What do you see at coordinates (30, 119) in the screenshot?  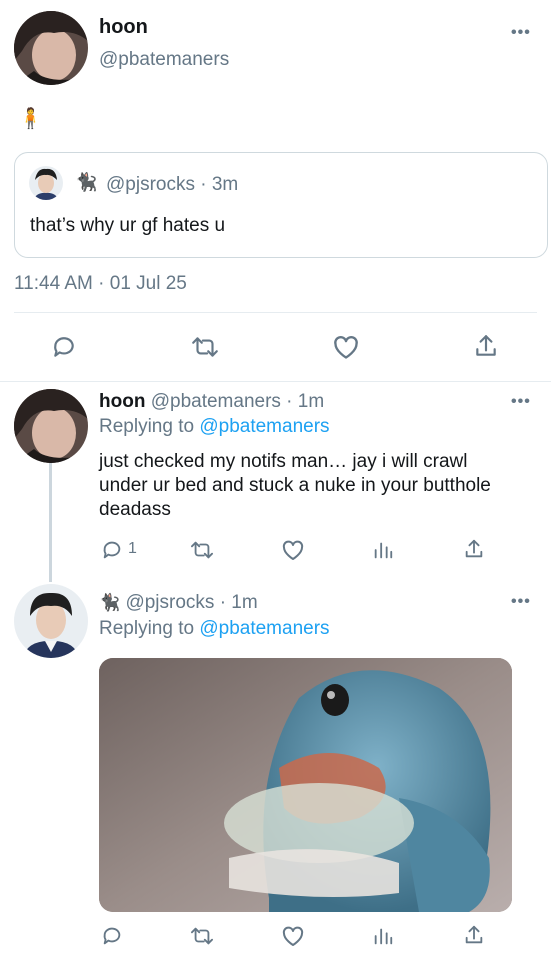 I see `tweet-body-emoji: 🧍` at bounding box center [30, 119].